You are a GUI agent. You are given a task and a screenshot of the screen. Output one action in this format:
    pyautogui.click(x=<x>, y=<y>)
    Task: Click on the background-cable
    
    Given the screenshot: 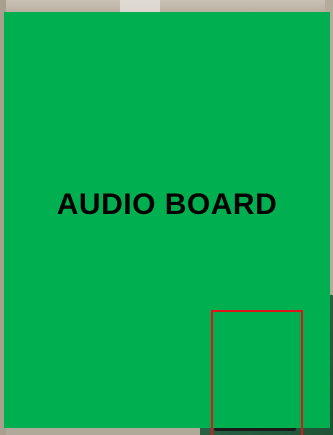 What is the action you would take?
    pyautogui.click(x=140, y=6)
    